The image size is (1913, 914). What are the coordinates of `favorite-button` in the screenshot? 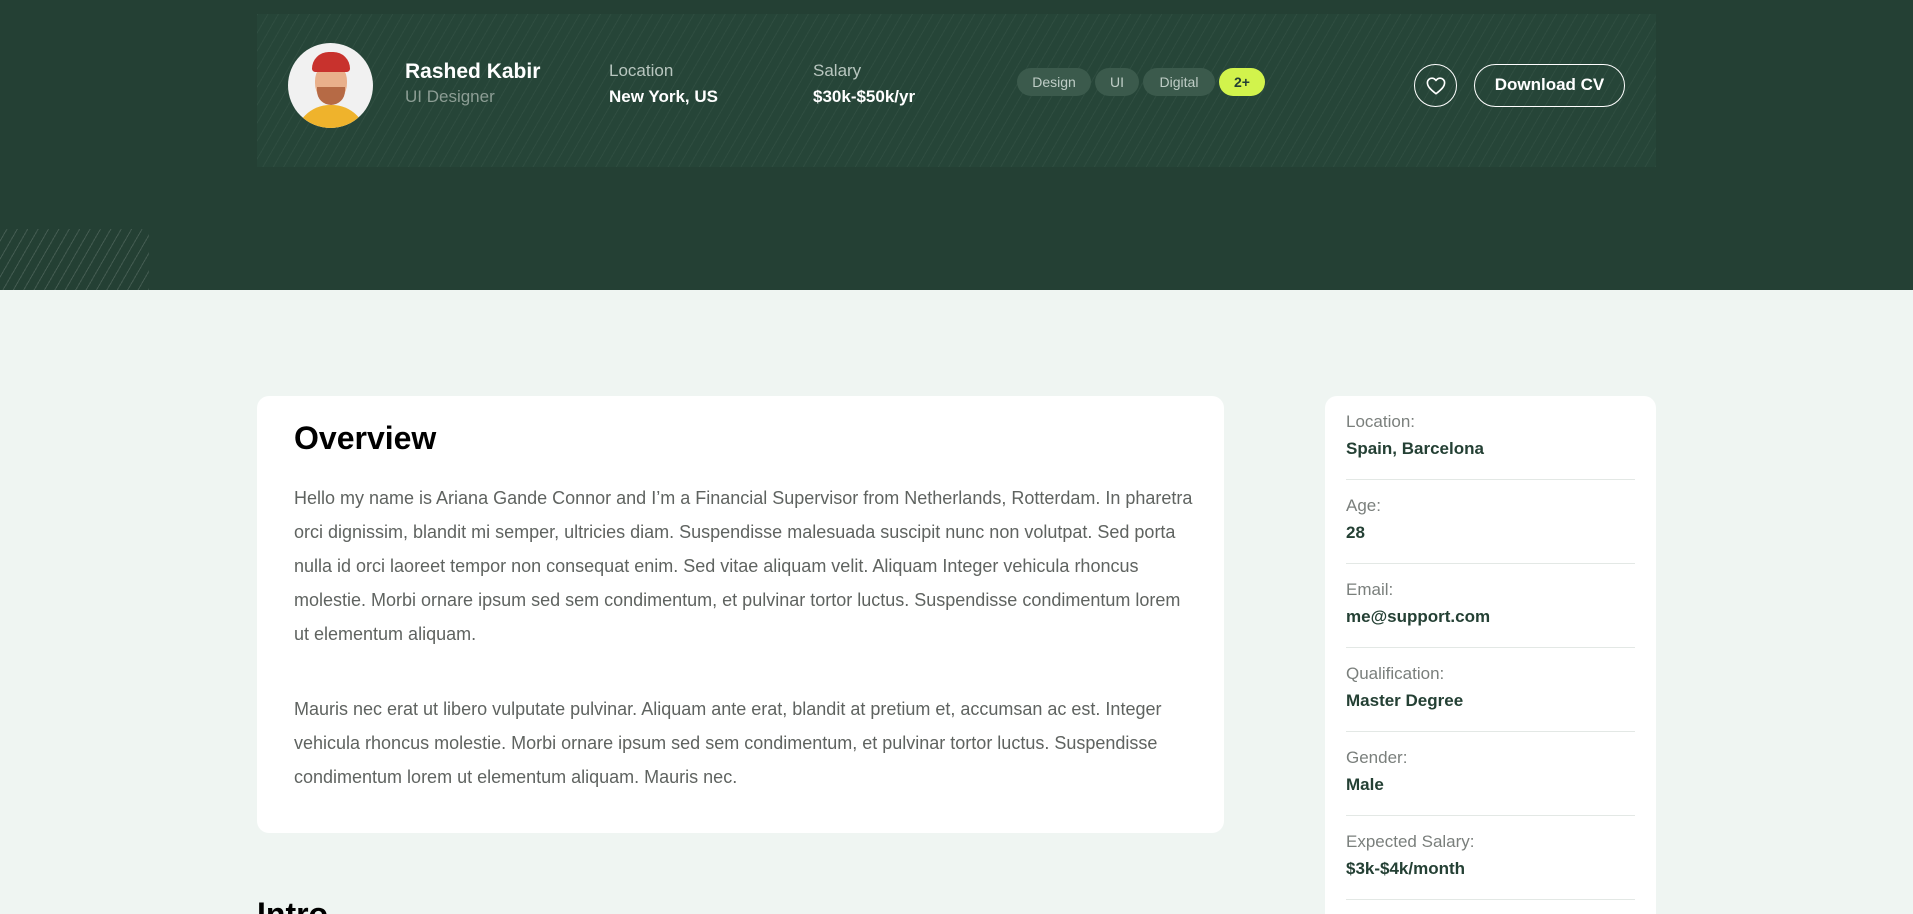 It's located at (1435, 85).